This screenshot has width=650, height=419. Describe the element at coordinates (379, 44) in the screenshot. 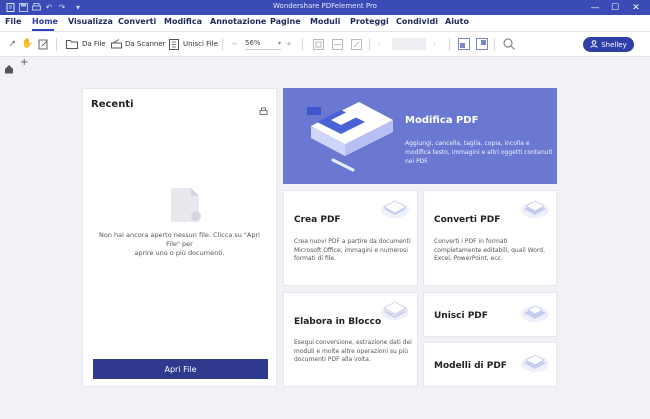

I see `previous-page-icon: ‹` at that location.